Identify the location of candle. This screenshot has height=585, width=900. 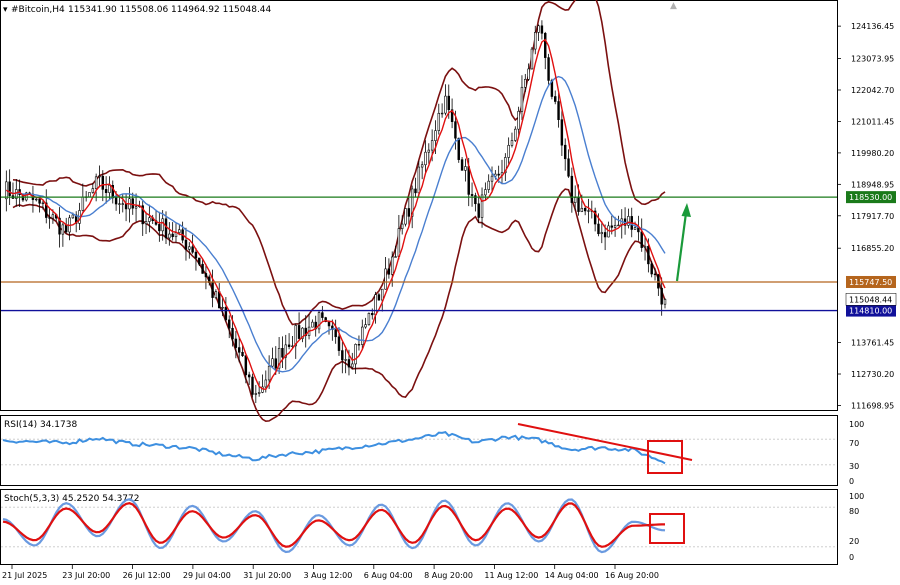
(532, 58).